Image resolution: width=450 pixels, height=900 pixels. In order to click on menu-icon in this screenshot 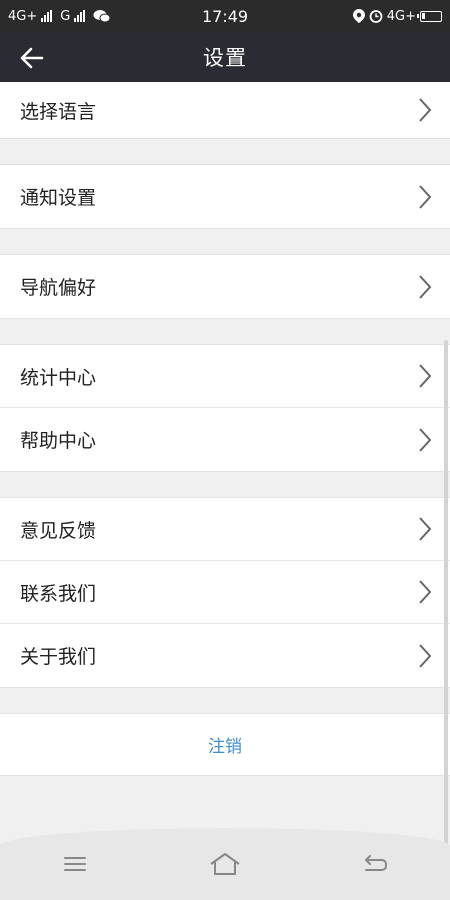, I will do `click(75, 864)`.